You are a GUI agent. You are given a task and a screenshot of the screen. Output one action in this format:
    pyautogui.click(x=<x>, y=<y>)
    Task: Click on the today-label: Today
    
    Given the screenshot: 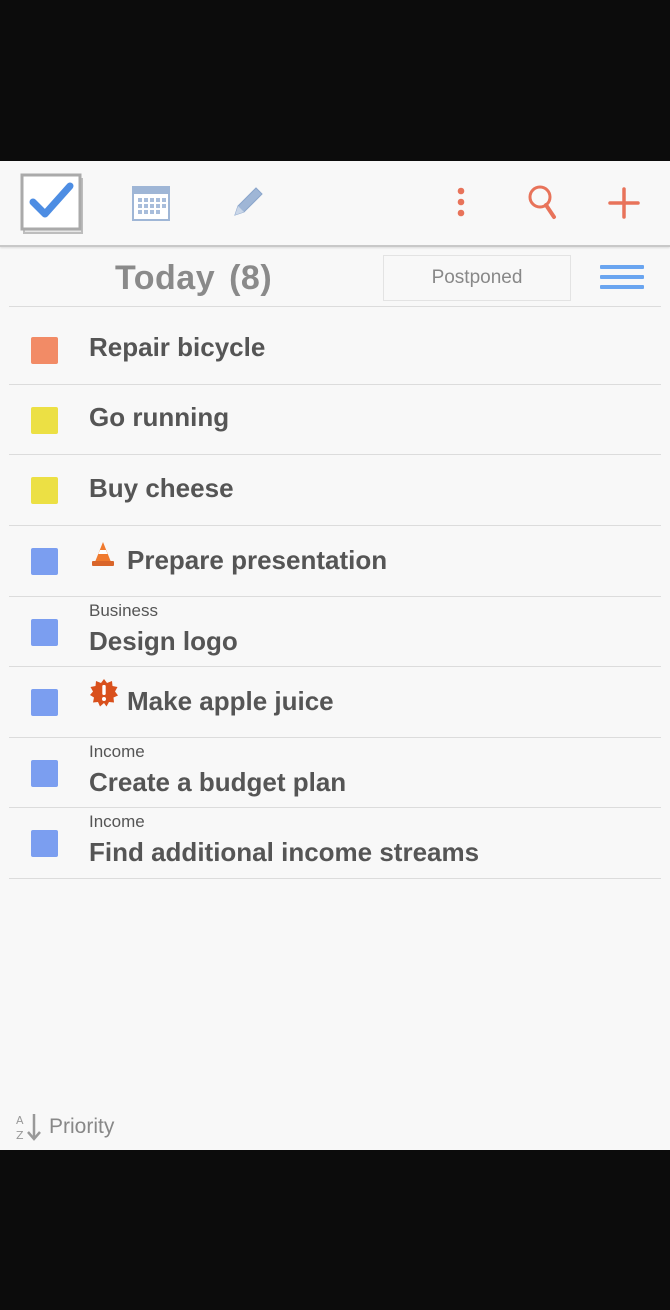 What is the action you would take?
    pyautogui.click(x=165, y=278)
    